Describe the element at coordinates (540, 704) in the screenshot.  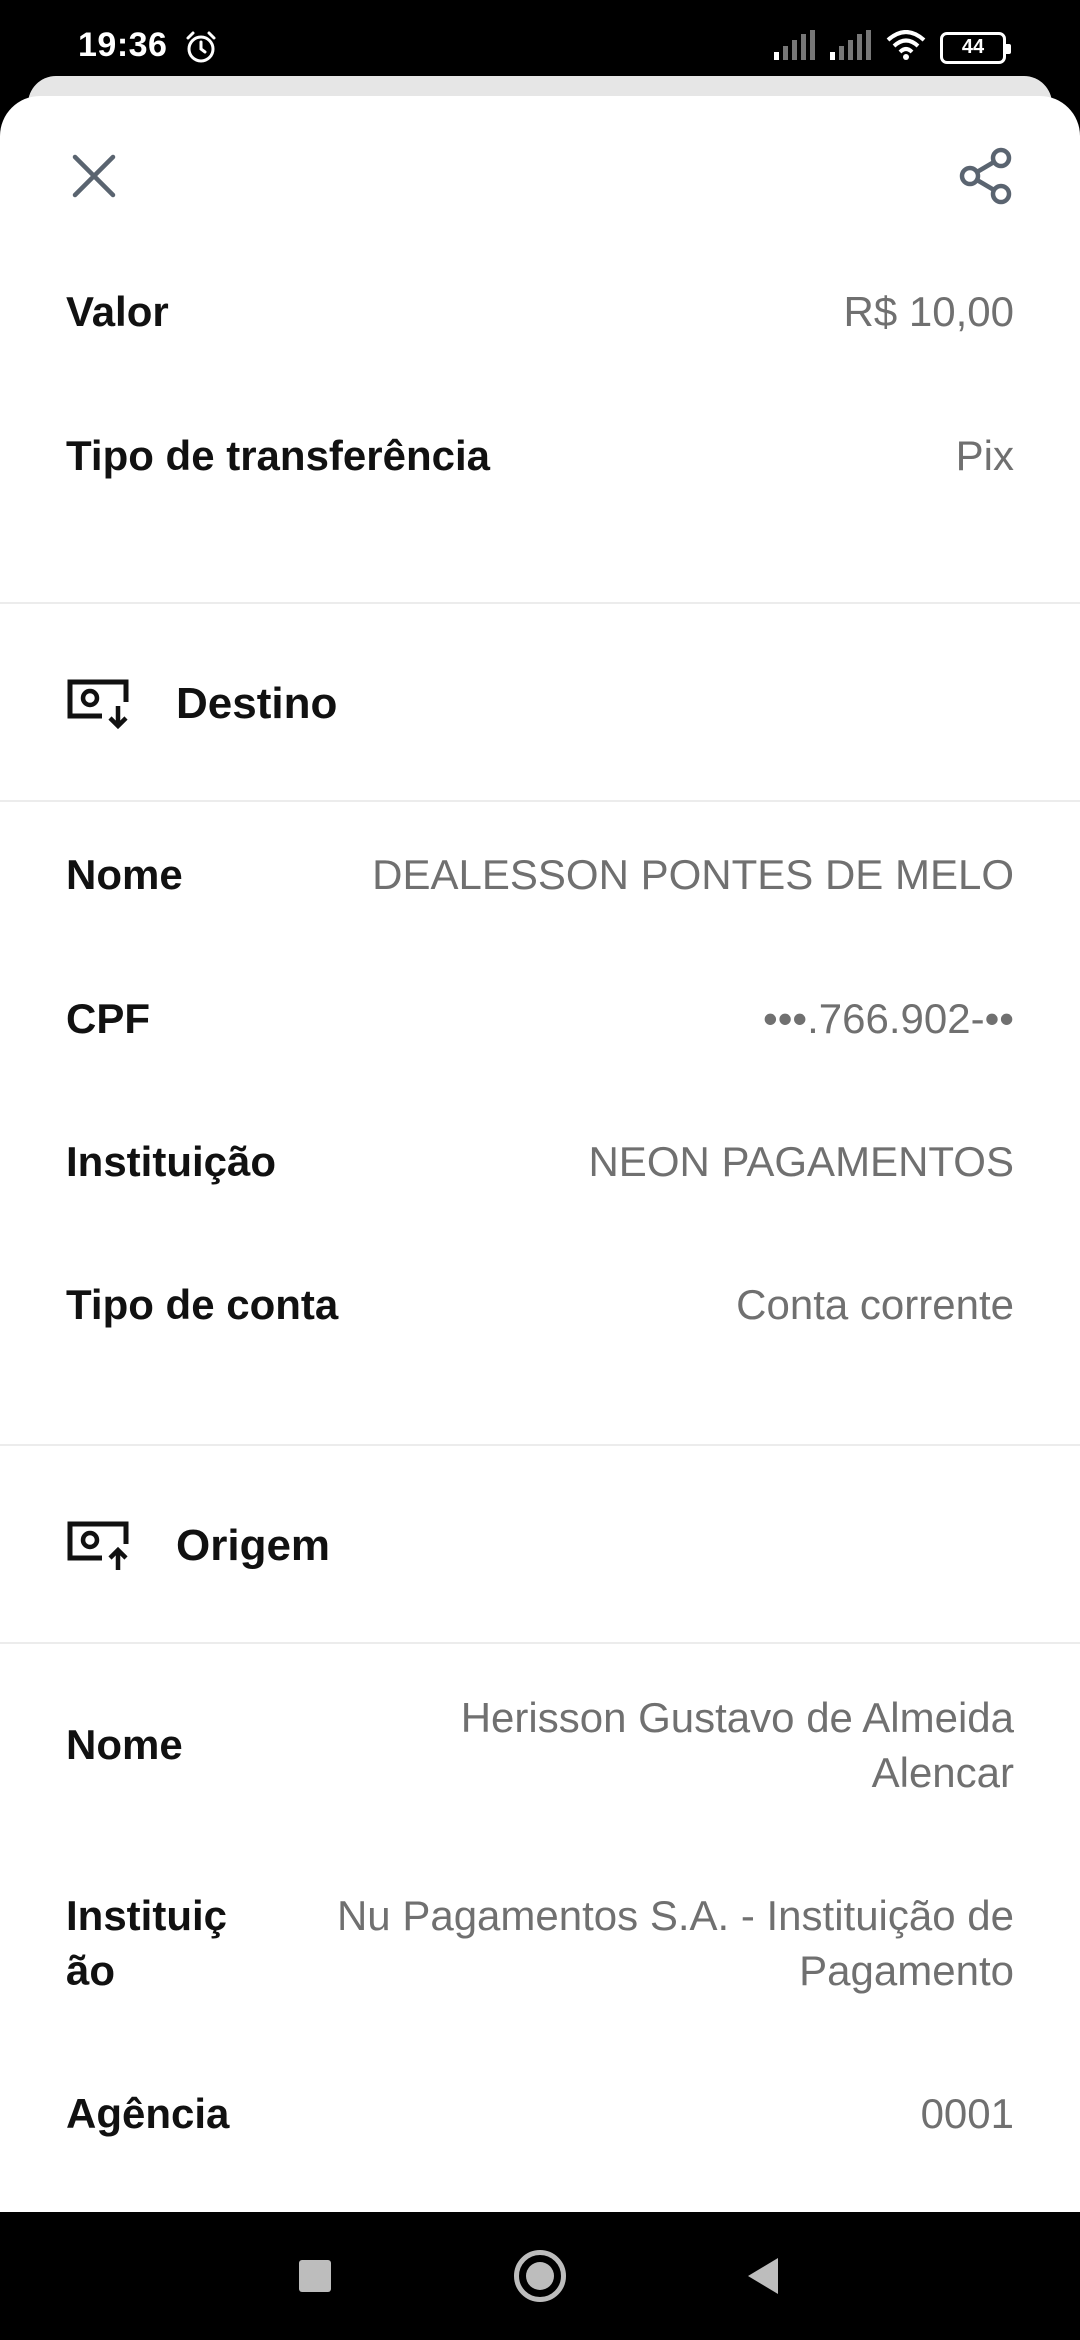
I see `section-destino-header: Destino` at that location.